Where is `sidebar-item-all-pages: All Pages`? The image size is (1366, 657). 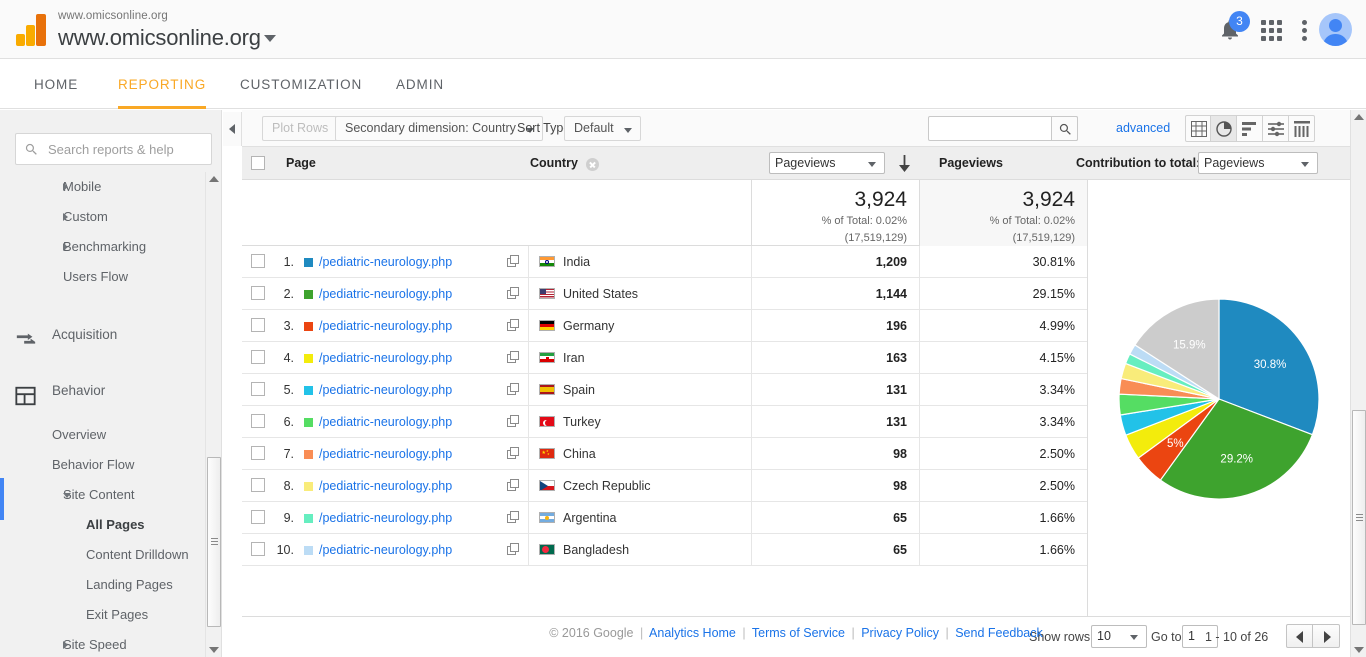
sidebar-item-all-pages: All Pages is located at coordinates (110, 525).